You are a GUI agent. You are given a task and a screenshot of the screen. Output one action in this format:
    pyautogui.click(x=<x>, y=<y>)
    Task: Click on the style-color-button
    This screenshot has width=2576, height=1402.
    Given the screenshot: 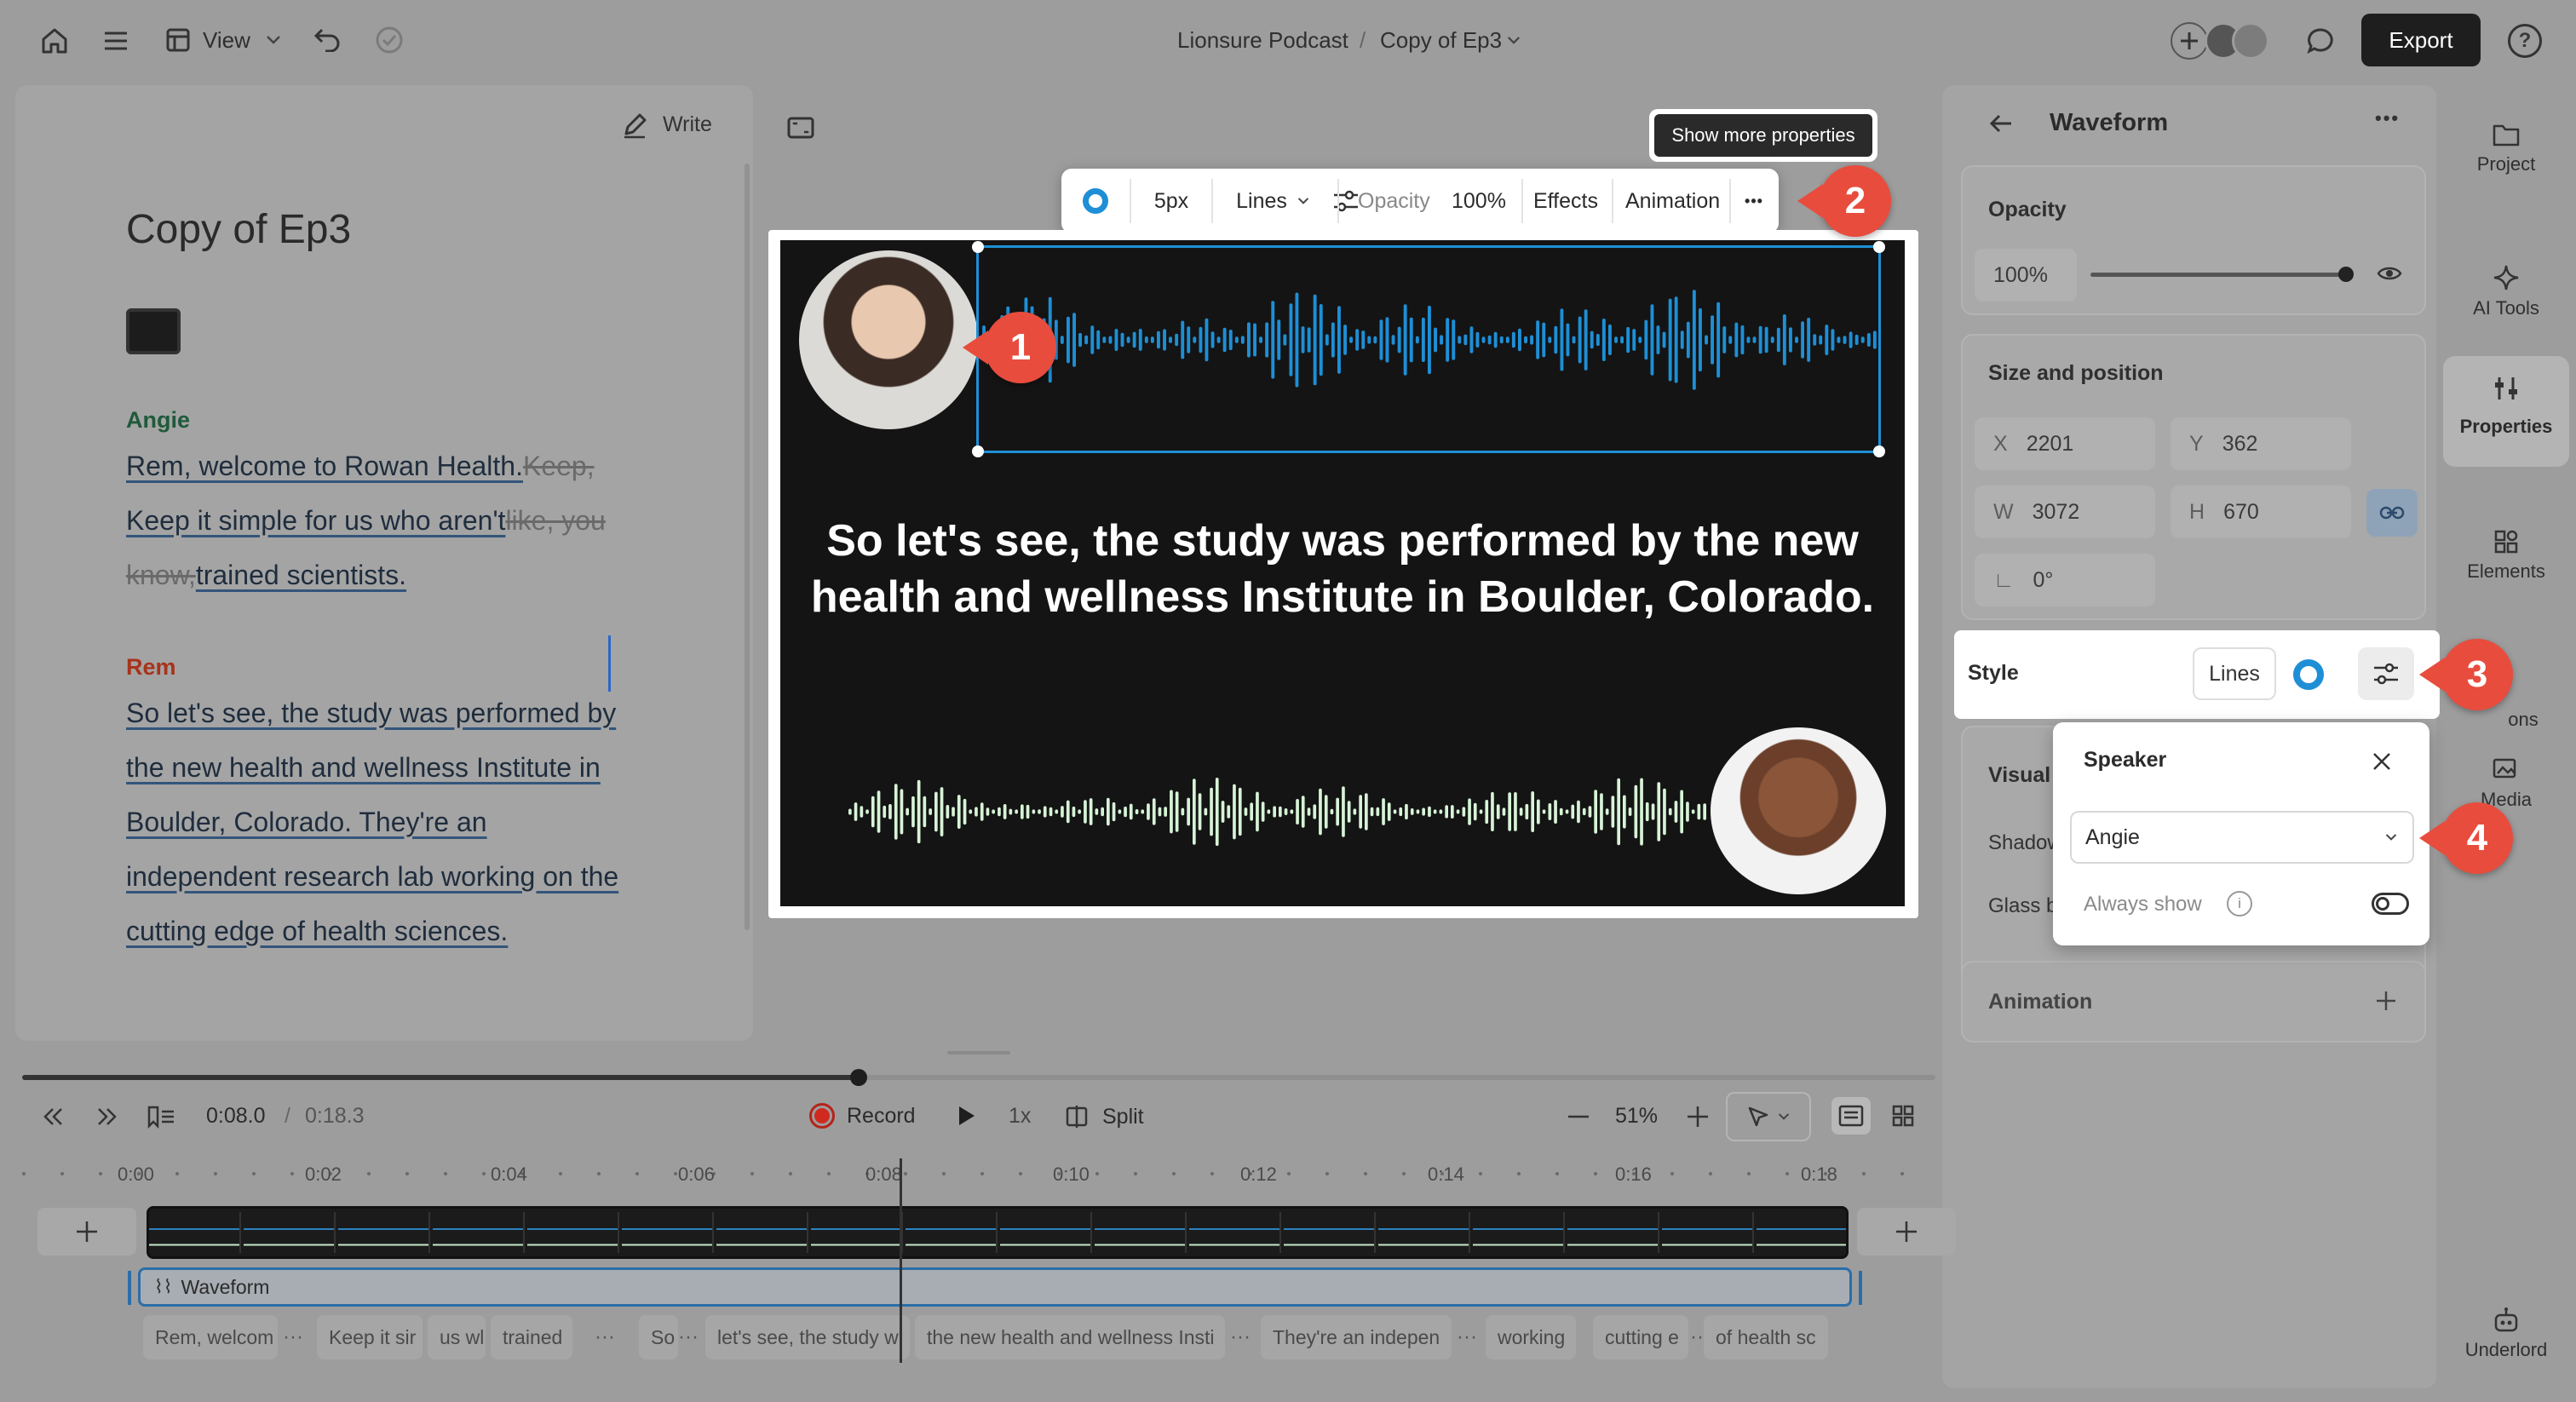 What is the action you would take?
    pyautogui.click(x=2309, y=674)
    